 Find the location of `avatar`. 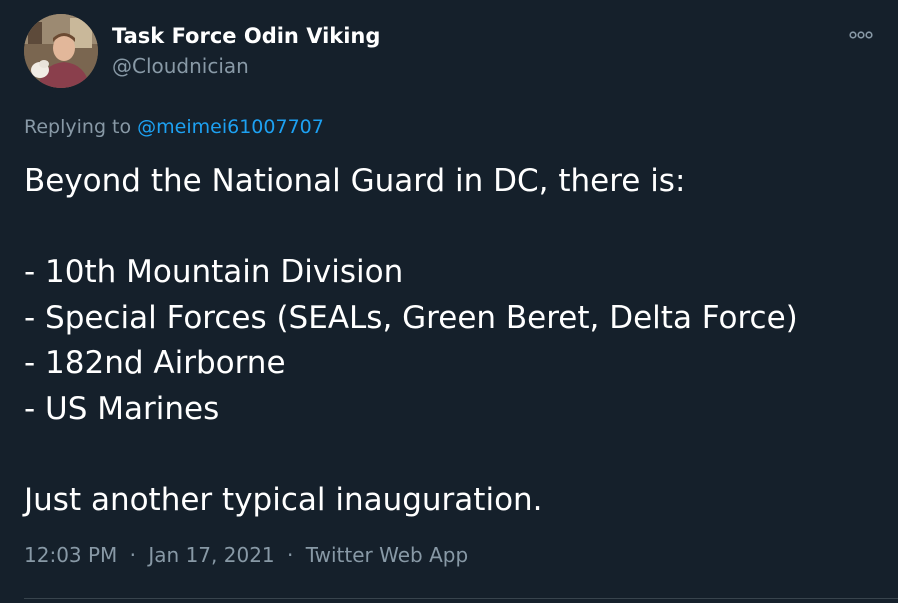

avatar is located at coordinates (61, 51).